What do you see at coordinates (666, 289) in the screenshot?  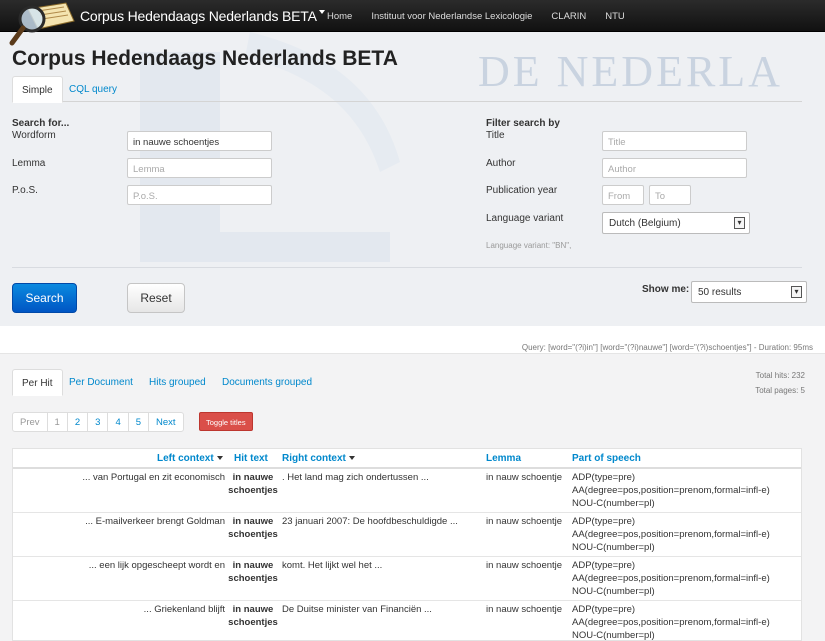 I see `show-me-label: Show me:` at bounding box center [666, 289].